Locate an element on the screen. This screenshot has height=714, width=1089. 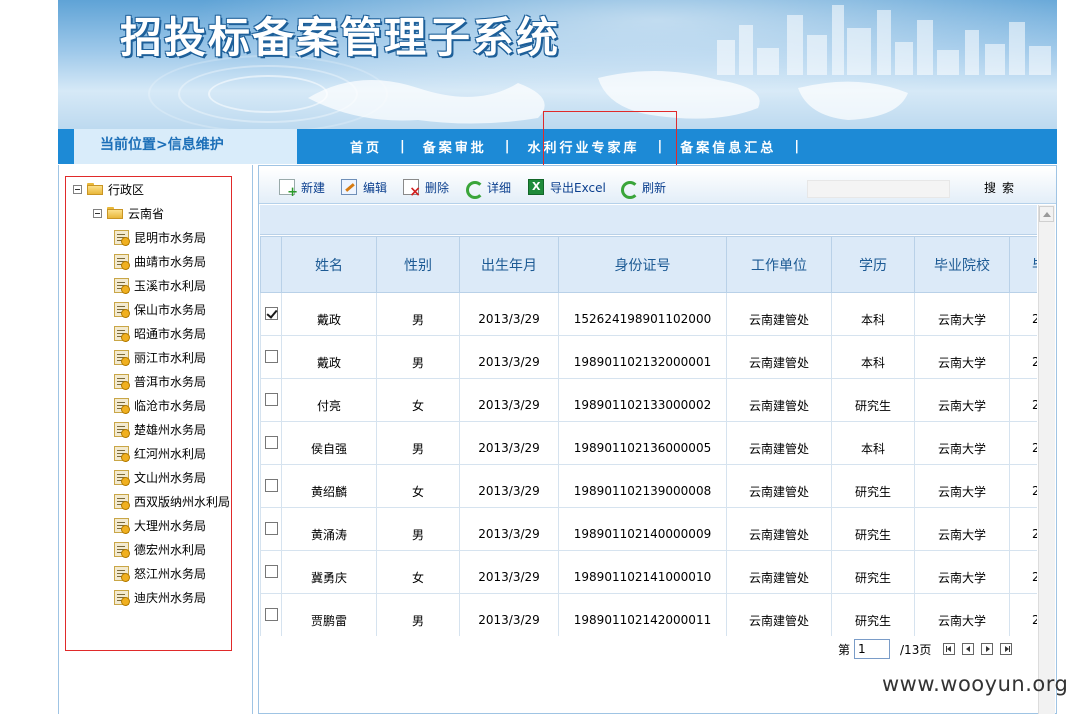
refresh-button: 刷新 is located at coordinates (643, 188).